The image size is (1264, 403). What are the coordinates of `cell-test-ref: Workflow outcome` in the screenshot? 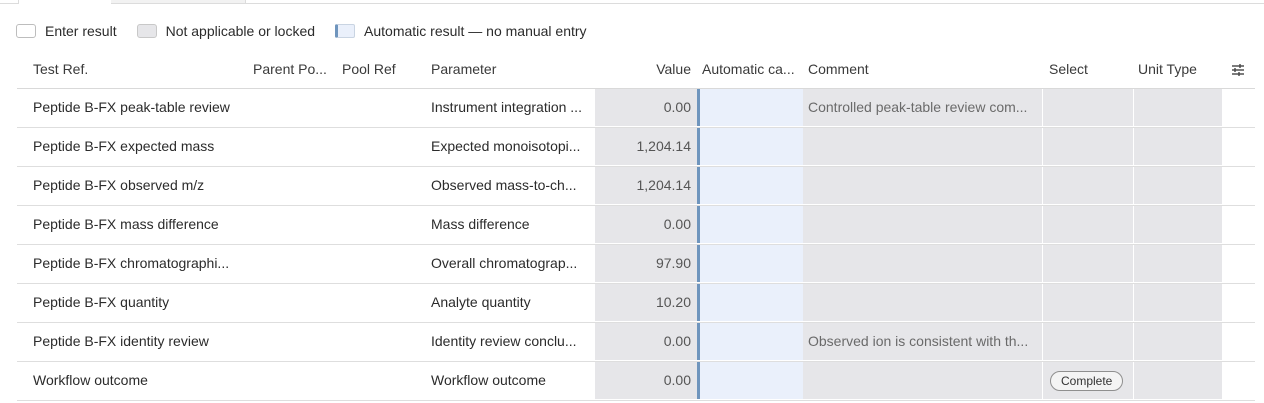 It's located at (90, 380).